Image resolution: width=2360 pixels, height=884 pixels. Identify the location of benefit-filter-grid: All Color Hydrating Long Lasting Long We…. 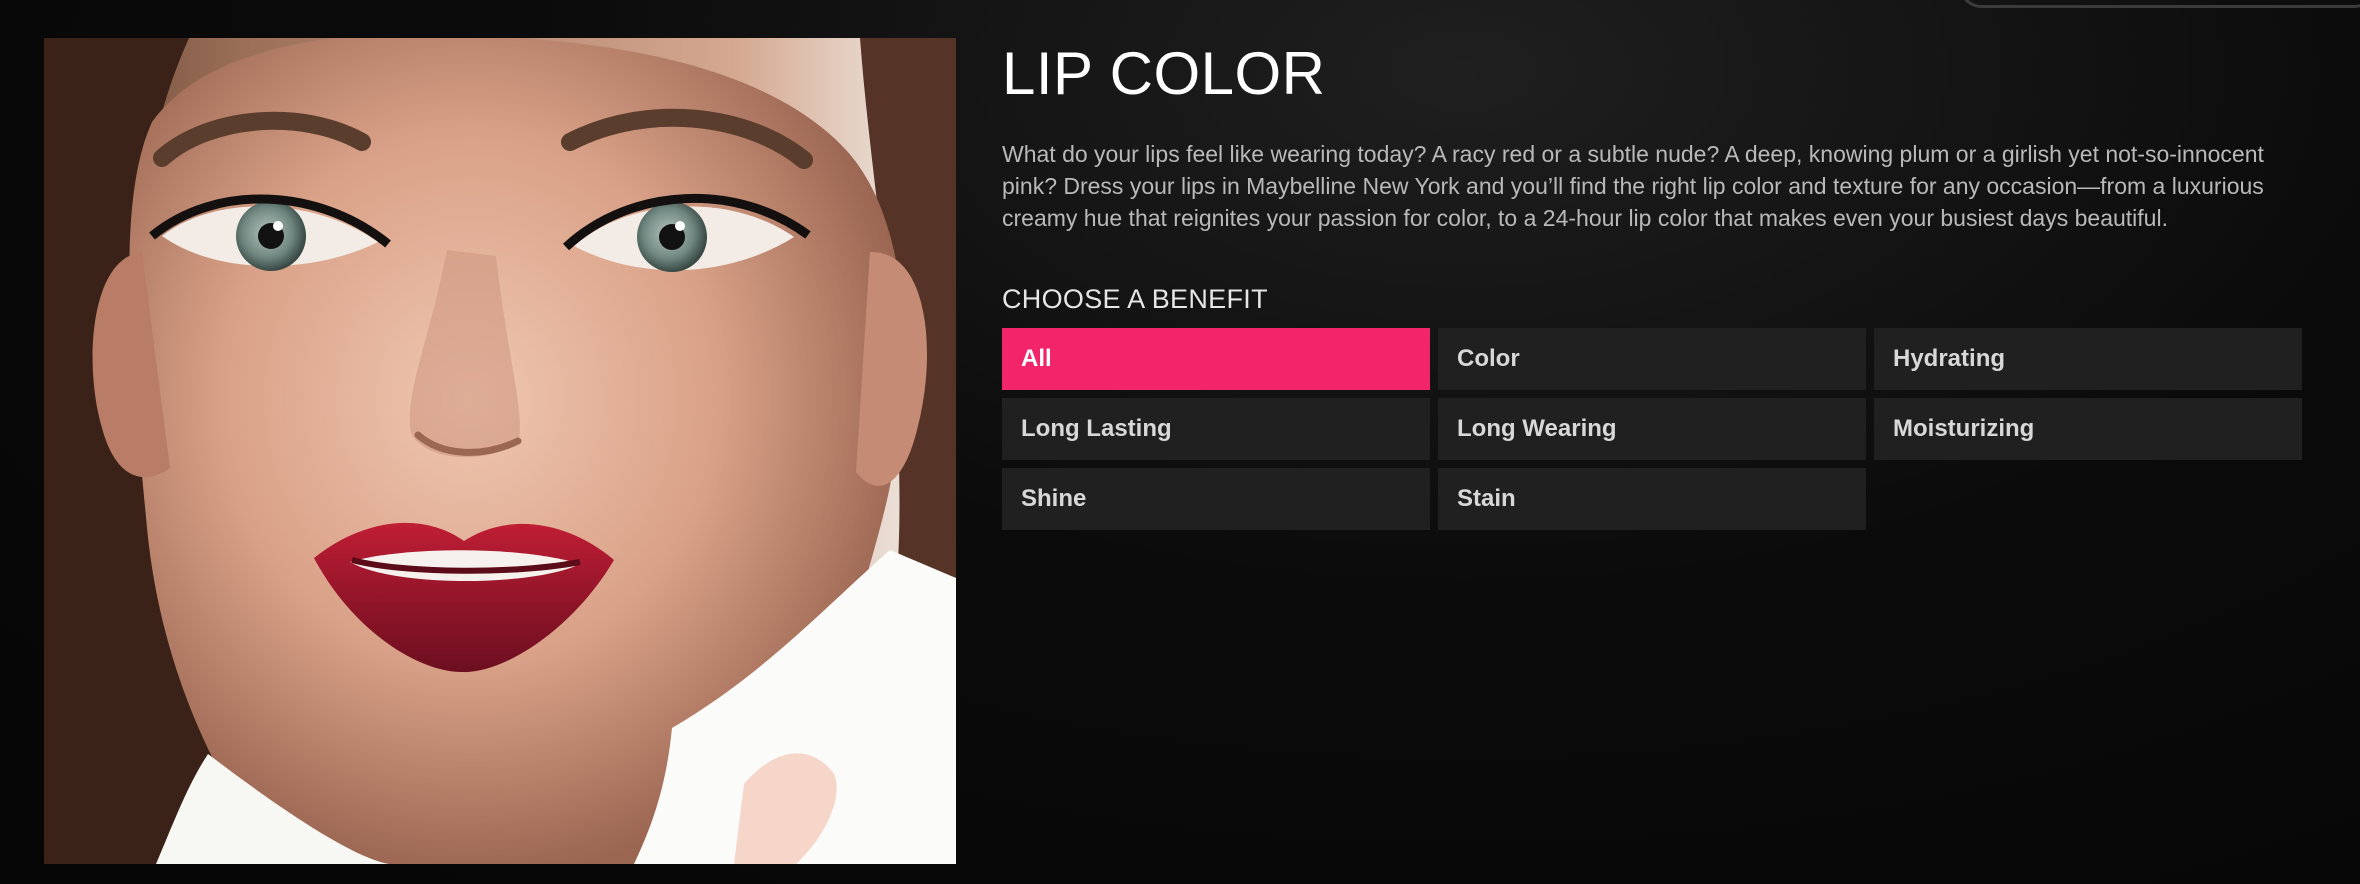
(1657, 429).